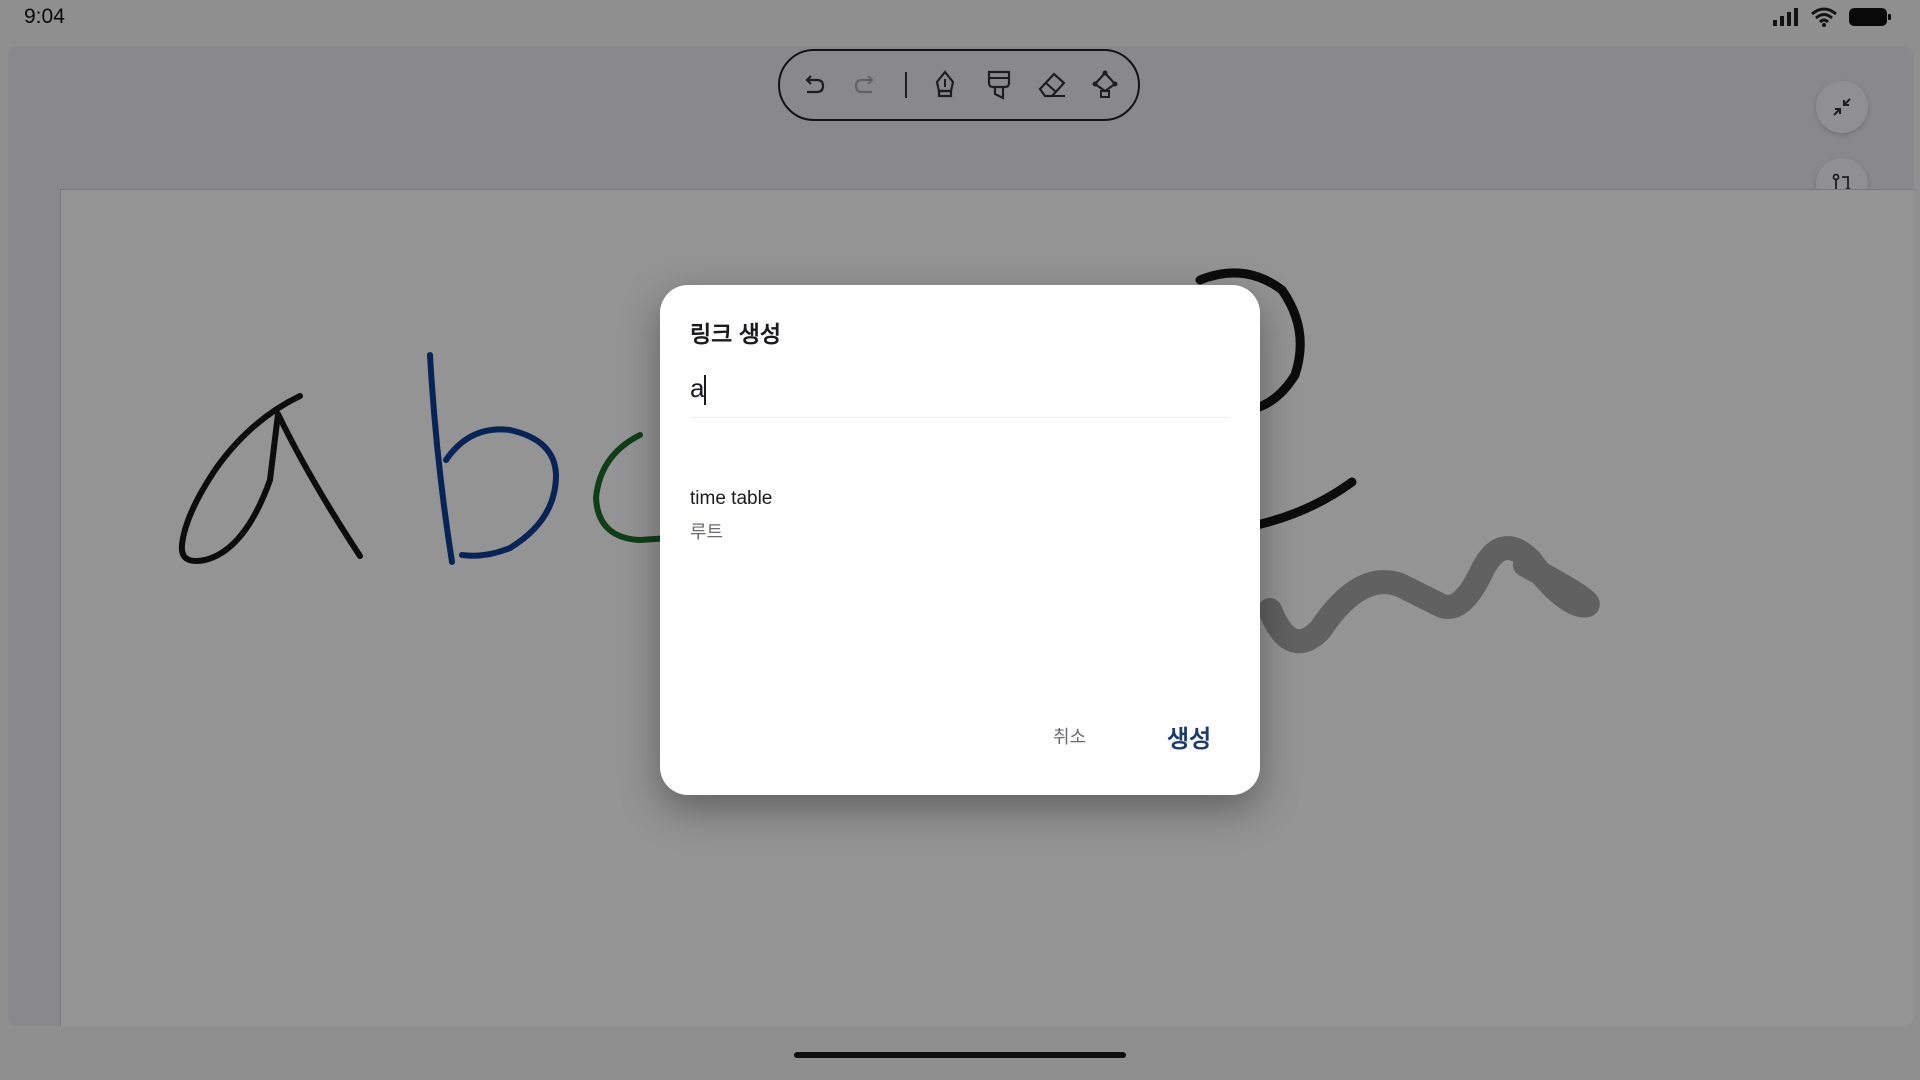 This screenshot has height=1080, width=1920. Describe the element at coordinates (1189, 736) in the screenshot. I see `create-button: 생성` at that location.